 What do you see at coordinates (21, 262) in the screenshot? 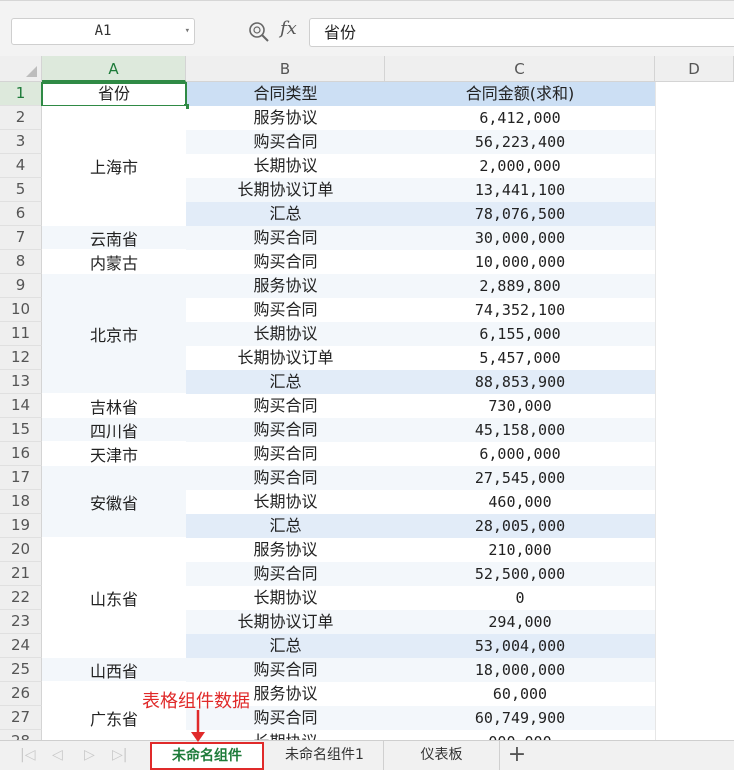
I see `row-header: 8` at bounding box center [21, 262].